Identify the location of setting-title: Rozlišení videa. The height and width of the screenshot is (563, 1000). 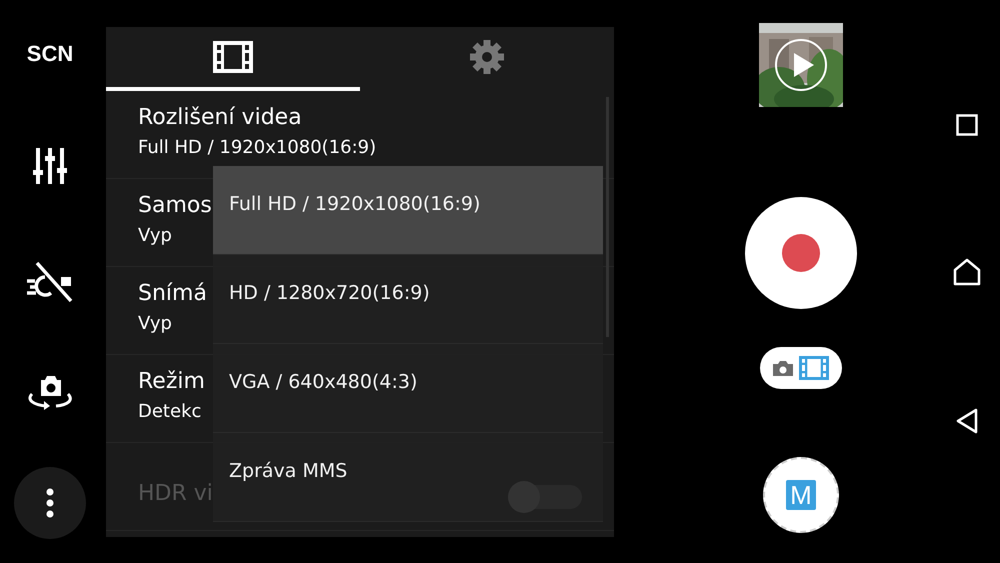
(220, 117).